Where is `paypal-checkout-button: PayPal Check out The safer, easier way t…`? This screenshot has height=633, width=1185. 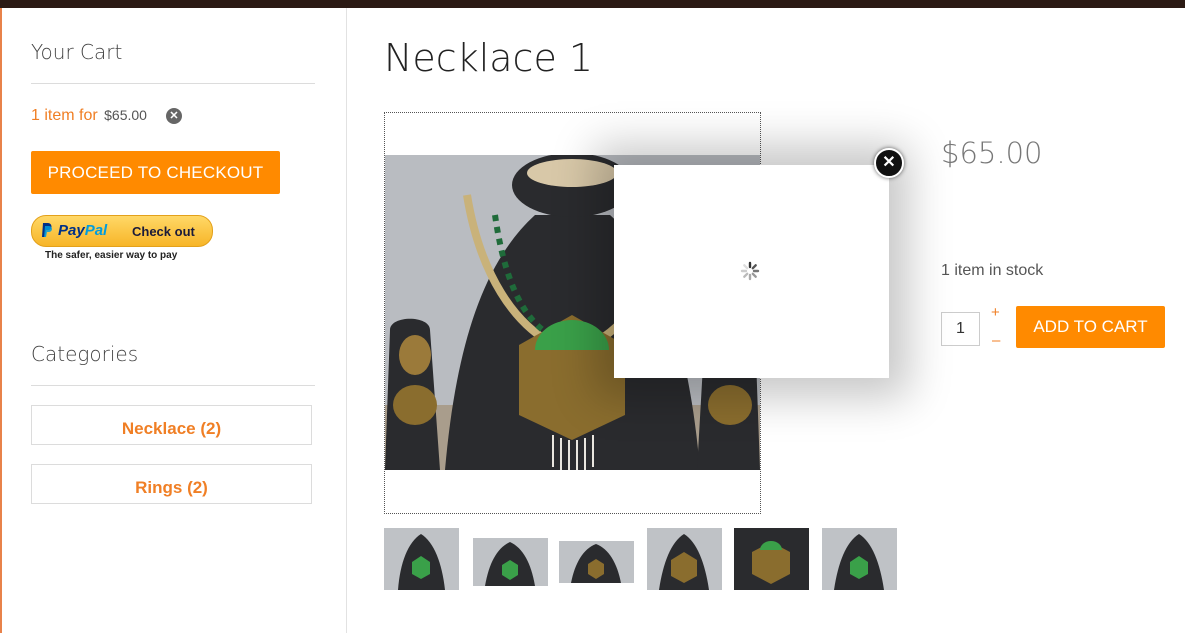 paypal-checkout-button: PayPal Check out The safer, easier way t… is located at coordinates (122, 241).